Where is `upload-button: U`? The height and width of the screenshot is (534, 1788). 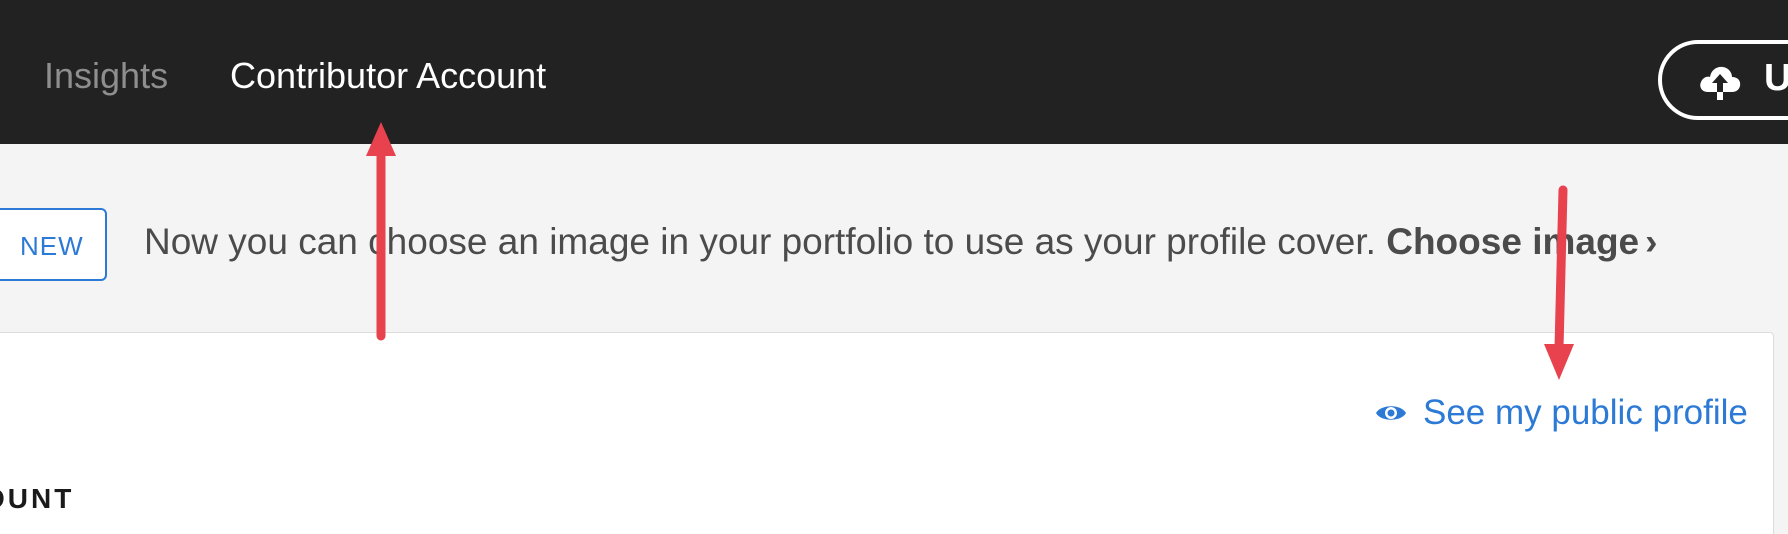 upload-button: U is located at coordinates (1723, 80).